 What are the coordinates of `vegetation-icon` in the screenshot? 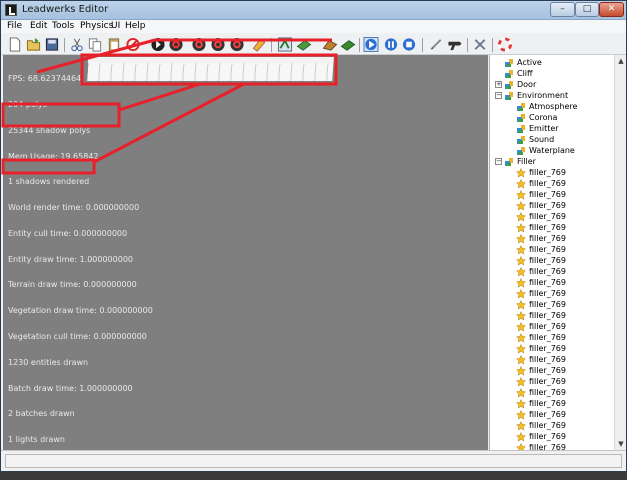 It's located at (330, 44).